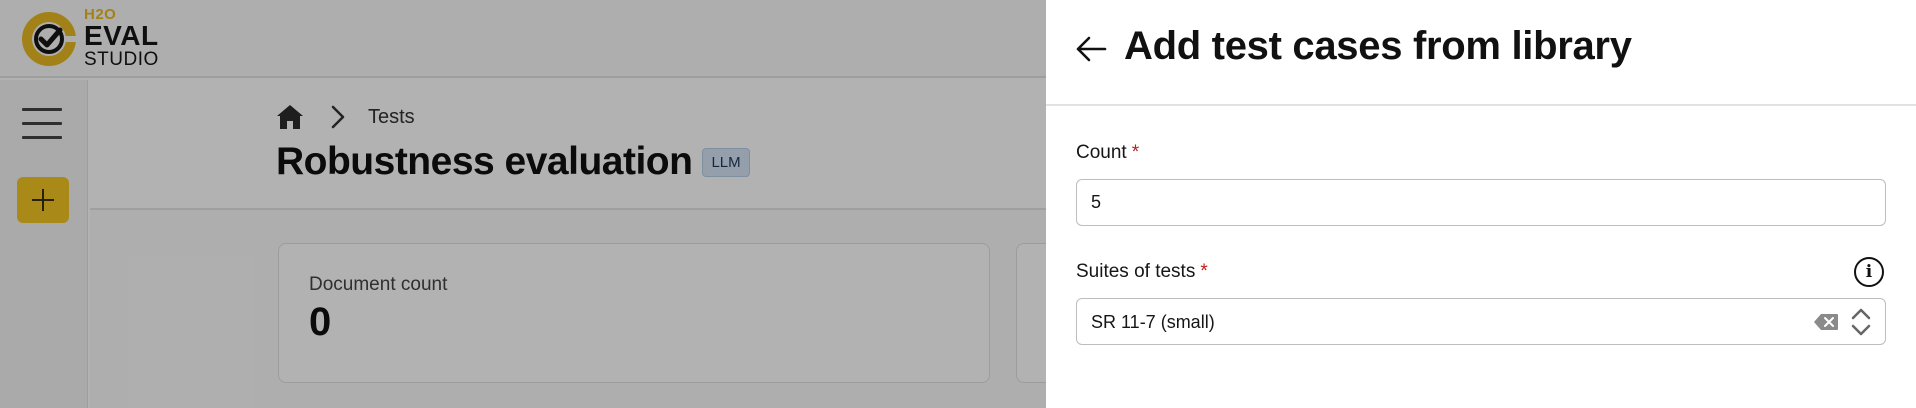 Image resolution: width=1916 pixels, height=408 pixels. I want to click on back-button, so click(1091, 49).